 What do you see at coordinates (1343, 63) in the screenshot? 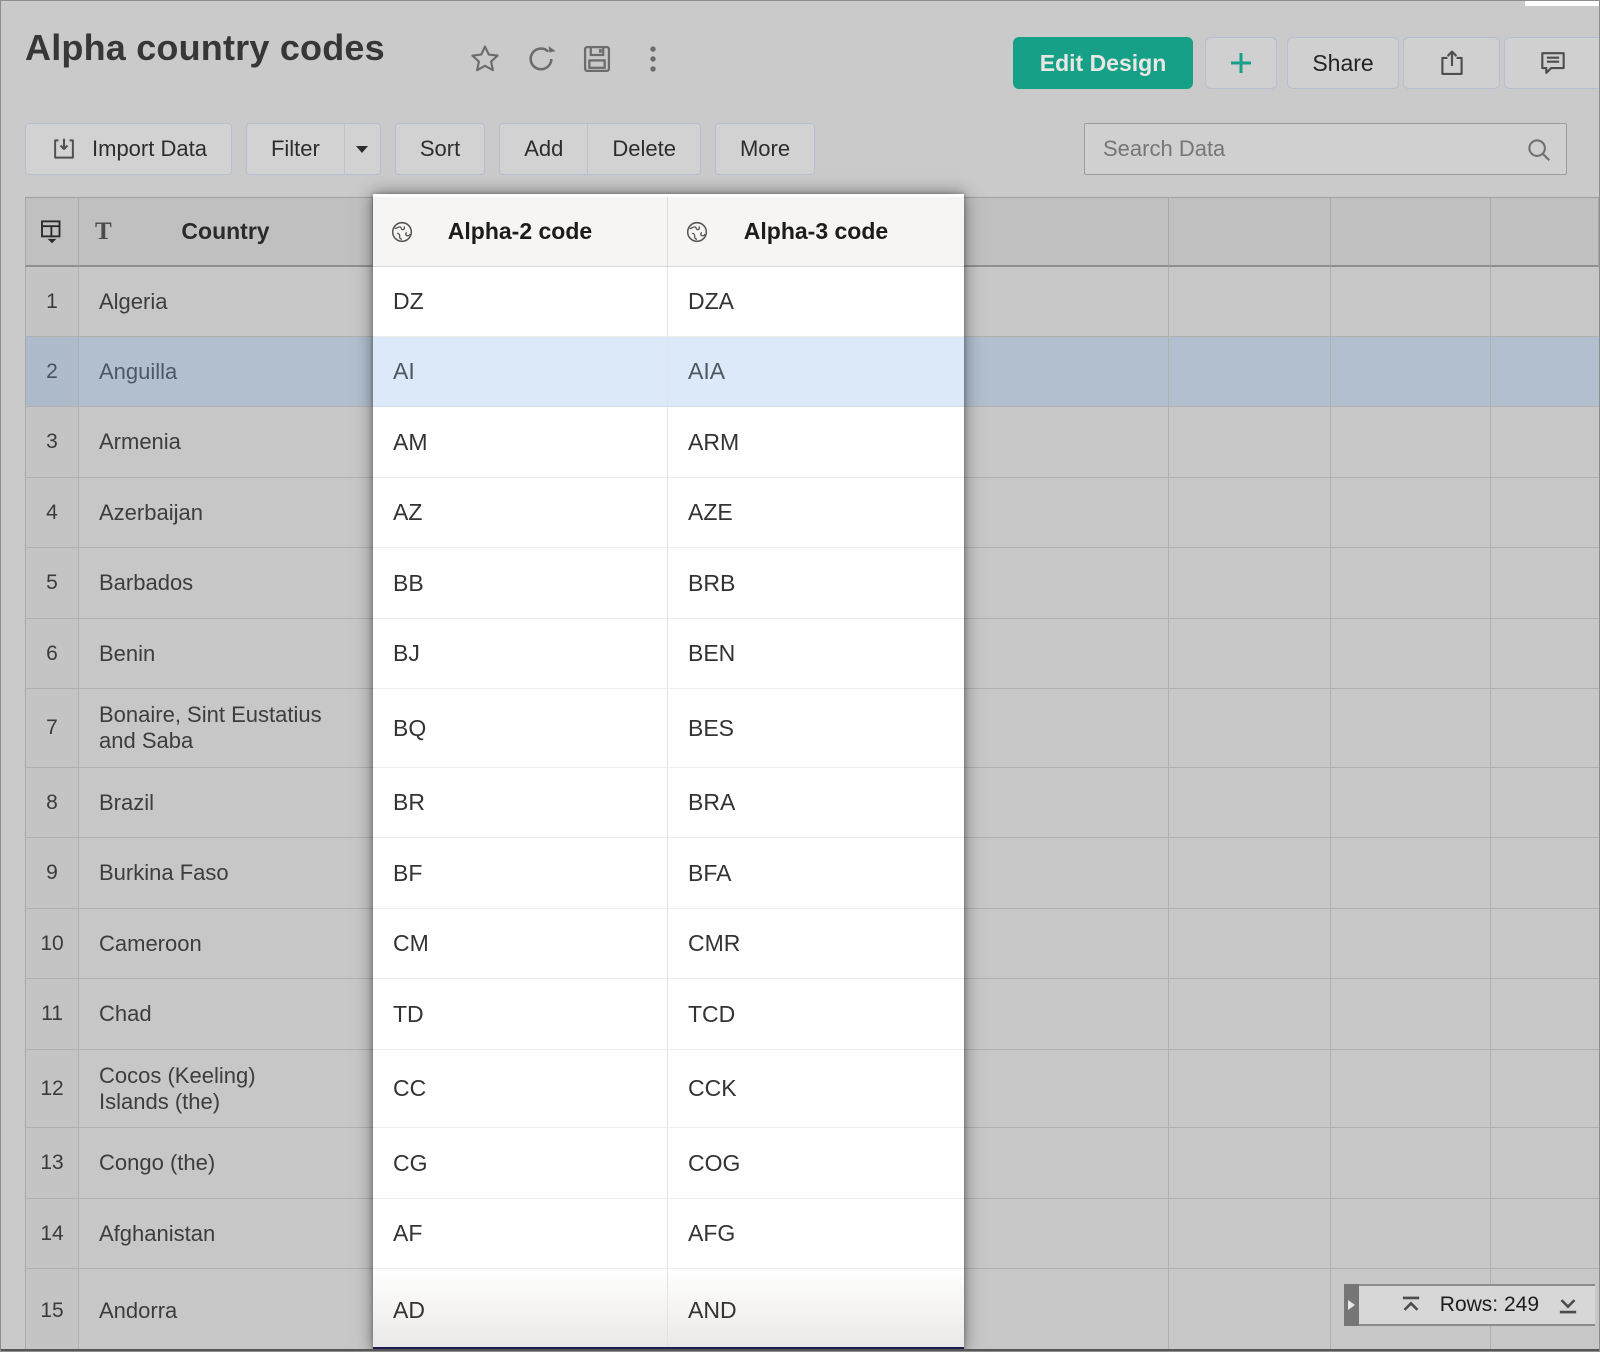
I see `share-button: Share` at bounding box center [1343, 63].